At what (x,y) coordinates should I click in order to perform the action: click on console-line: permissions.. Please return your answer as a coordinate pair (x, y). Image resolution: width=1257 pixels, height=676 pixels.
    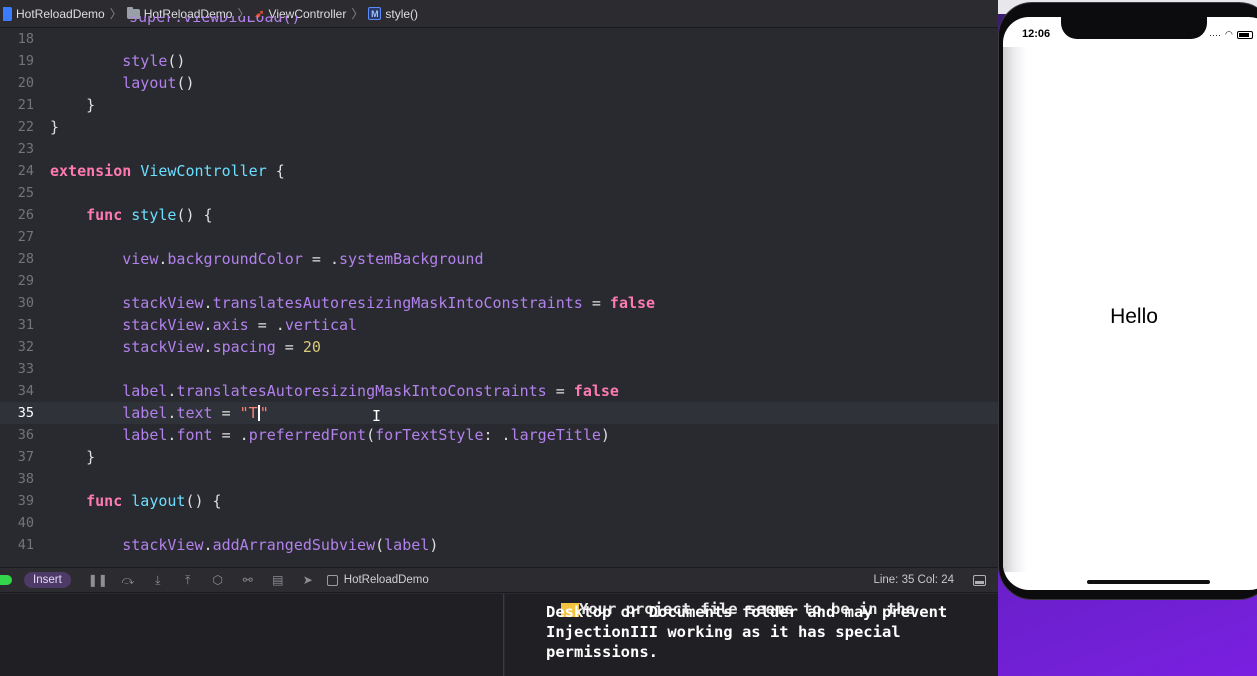
    Looking at the image, I should click on (602, 652).